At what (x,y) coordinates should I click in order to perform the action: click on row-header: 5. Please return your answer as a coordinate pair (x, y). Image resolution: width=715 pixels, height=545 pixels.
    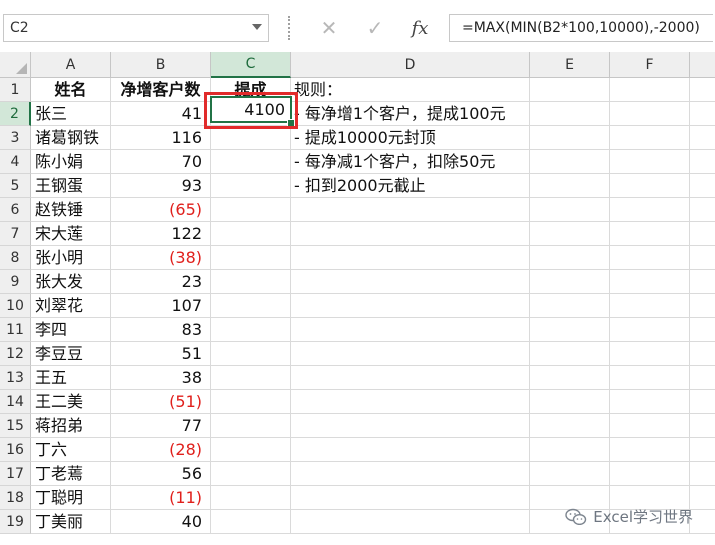
    Looking at the image, I should click on (15, 186).